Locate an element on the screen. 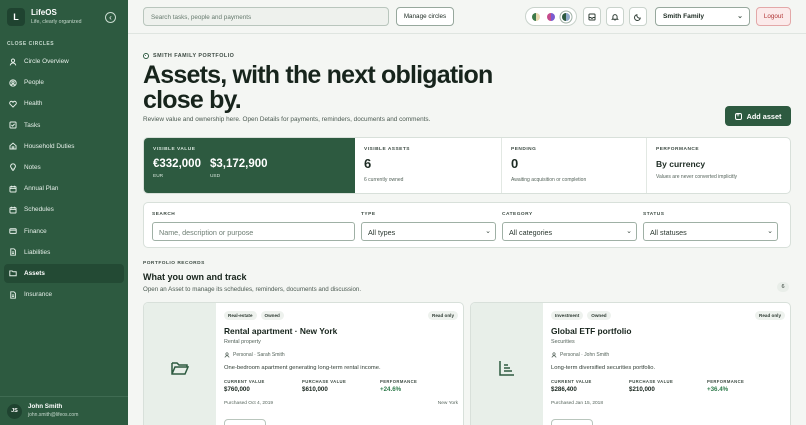 The image size is (806, 425). logout-button: Logout is located at coordinates (773, 16).